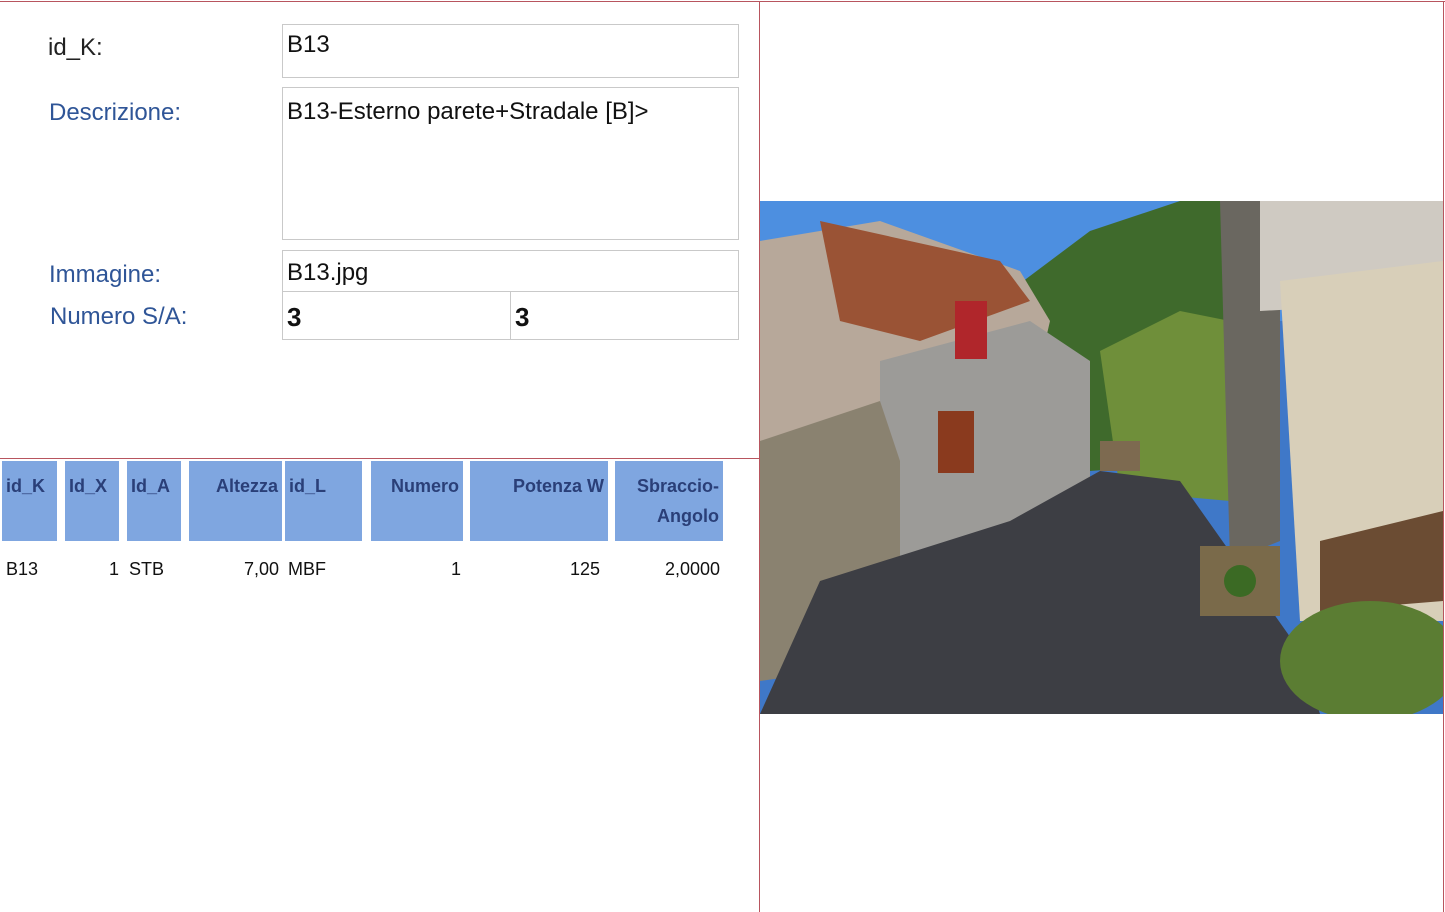  I want to click on numero-a-field: 3, so click(624, 315).